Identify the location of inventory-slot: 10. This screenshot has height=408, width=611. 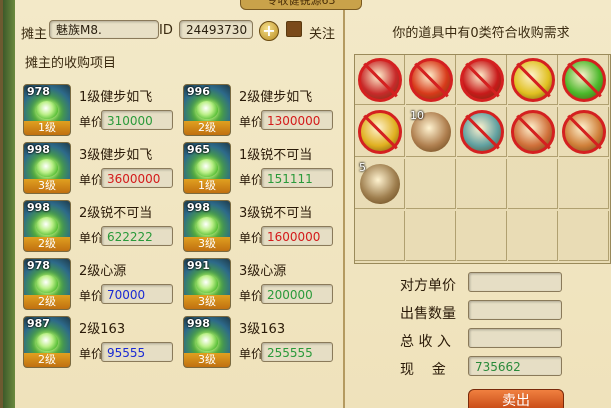
(431, 132).